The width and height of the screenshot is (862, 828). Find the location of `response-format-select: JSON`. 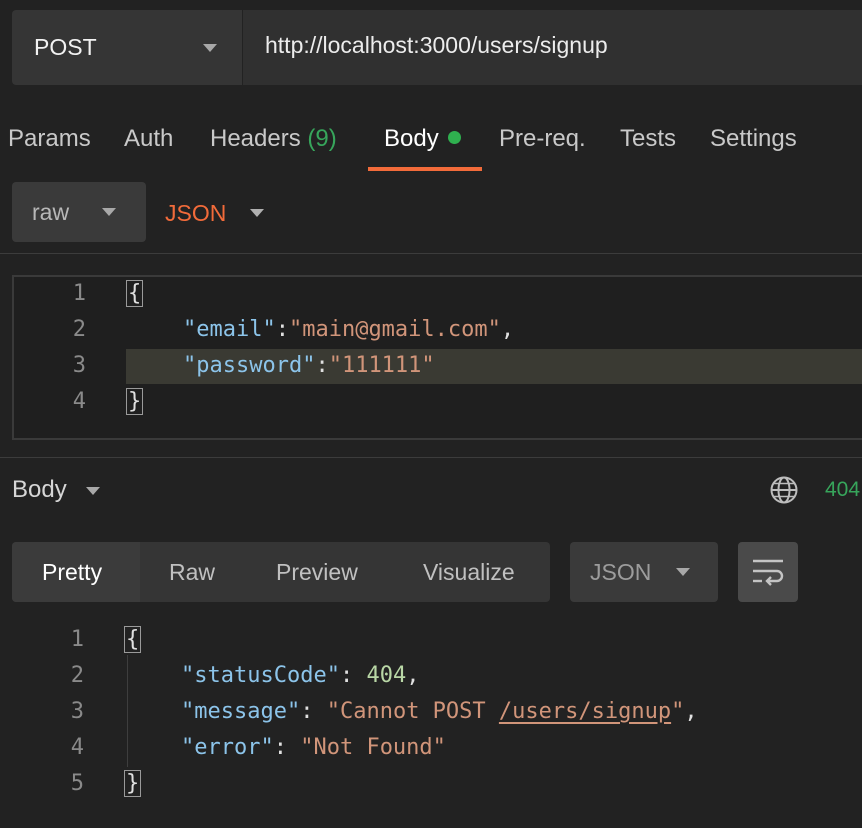

response-format-select: JSON is located at coordinates (644, 572).